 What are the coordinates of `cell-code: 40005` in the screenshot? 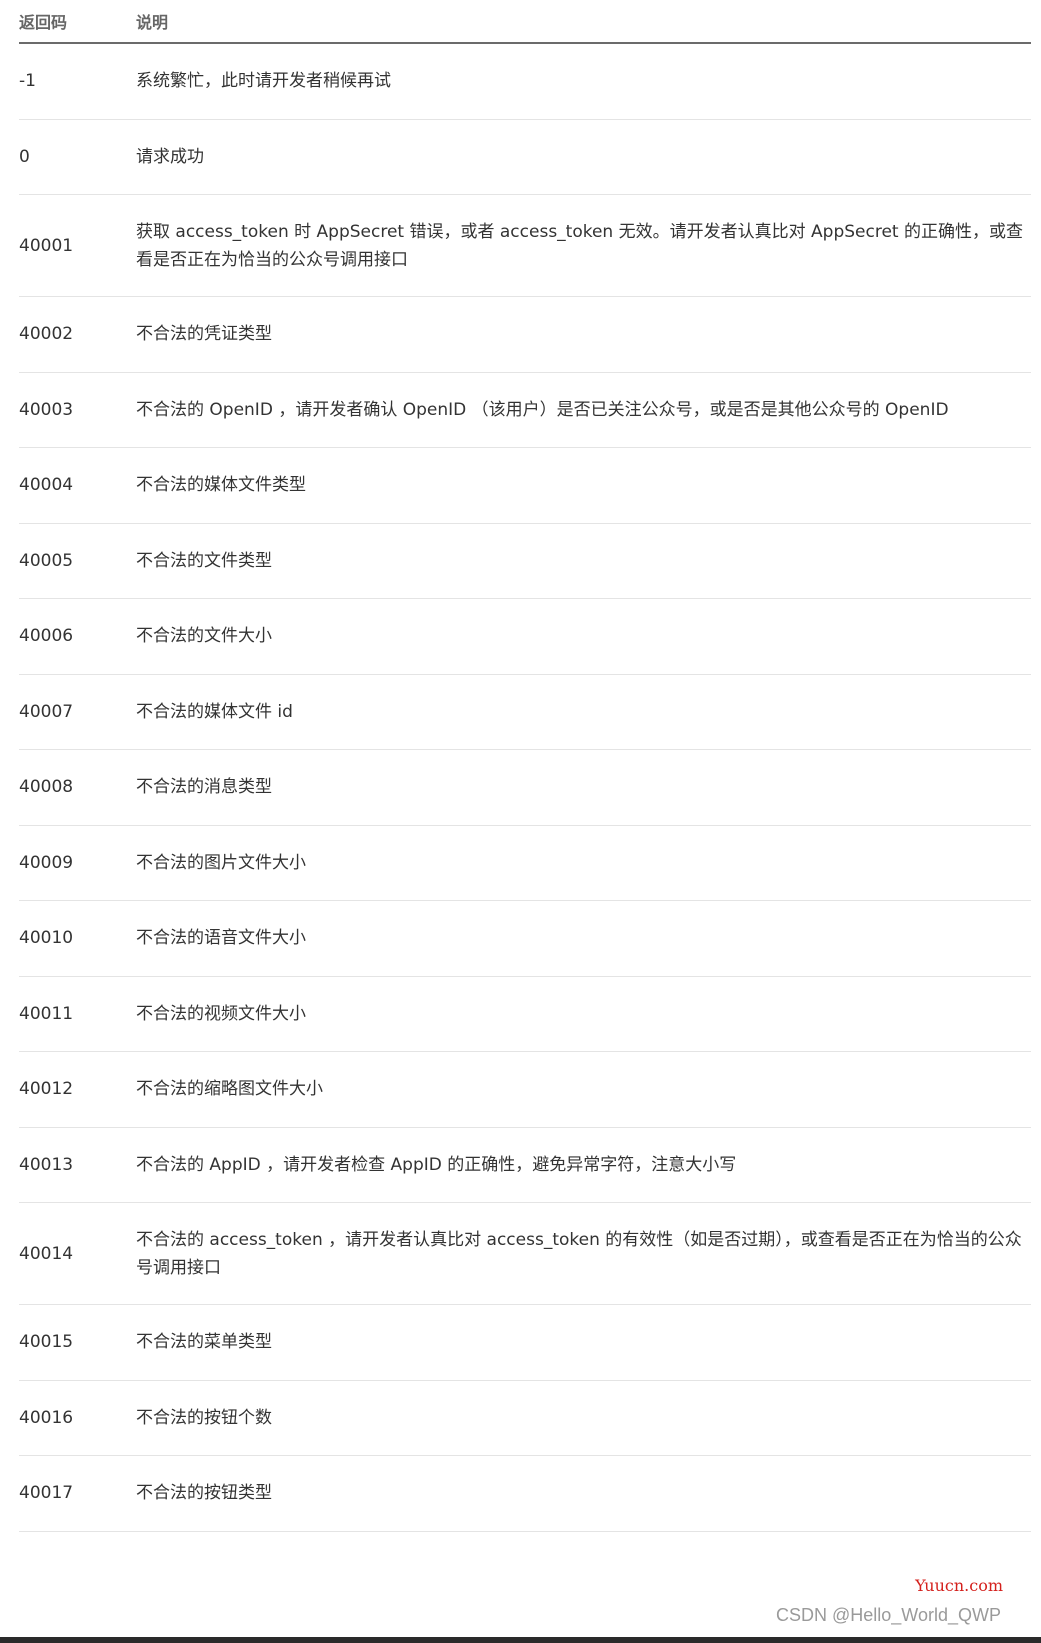 It's located at (46, 560).